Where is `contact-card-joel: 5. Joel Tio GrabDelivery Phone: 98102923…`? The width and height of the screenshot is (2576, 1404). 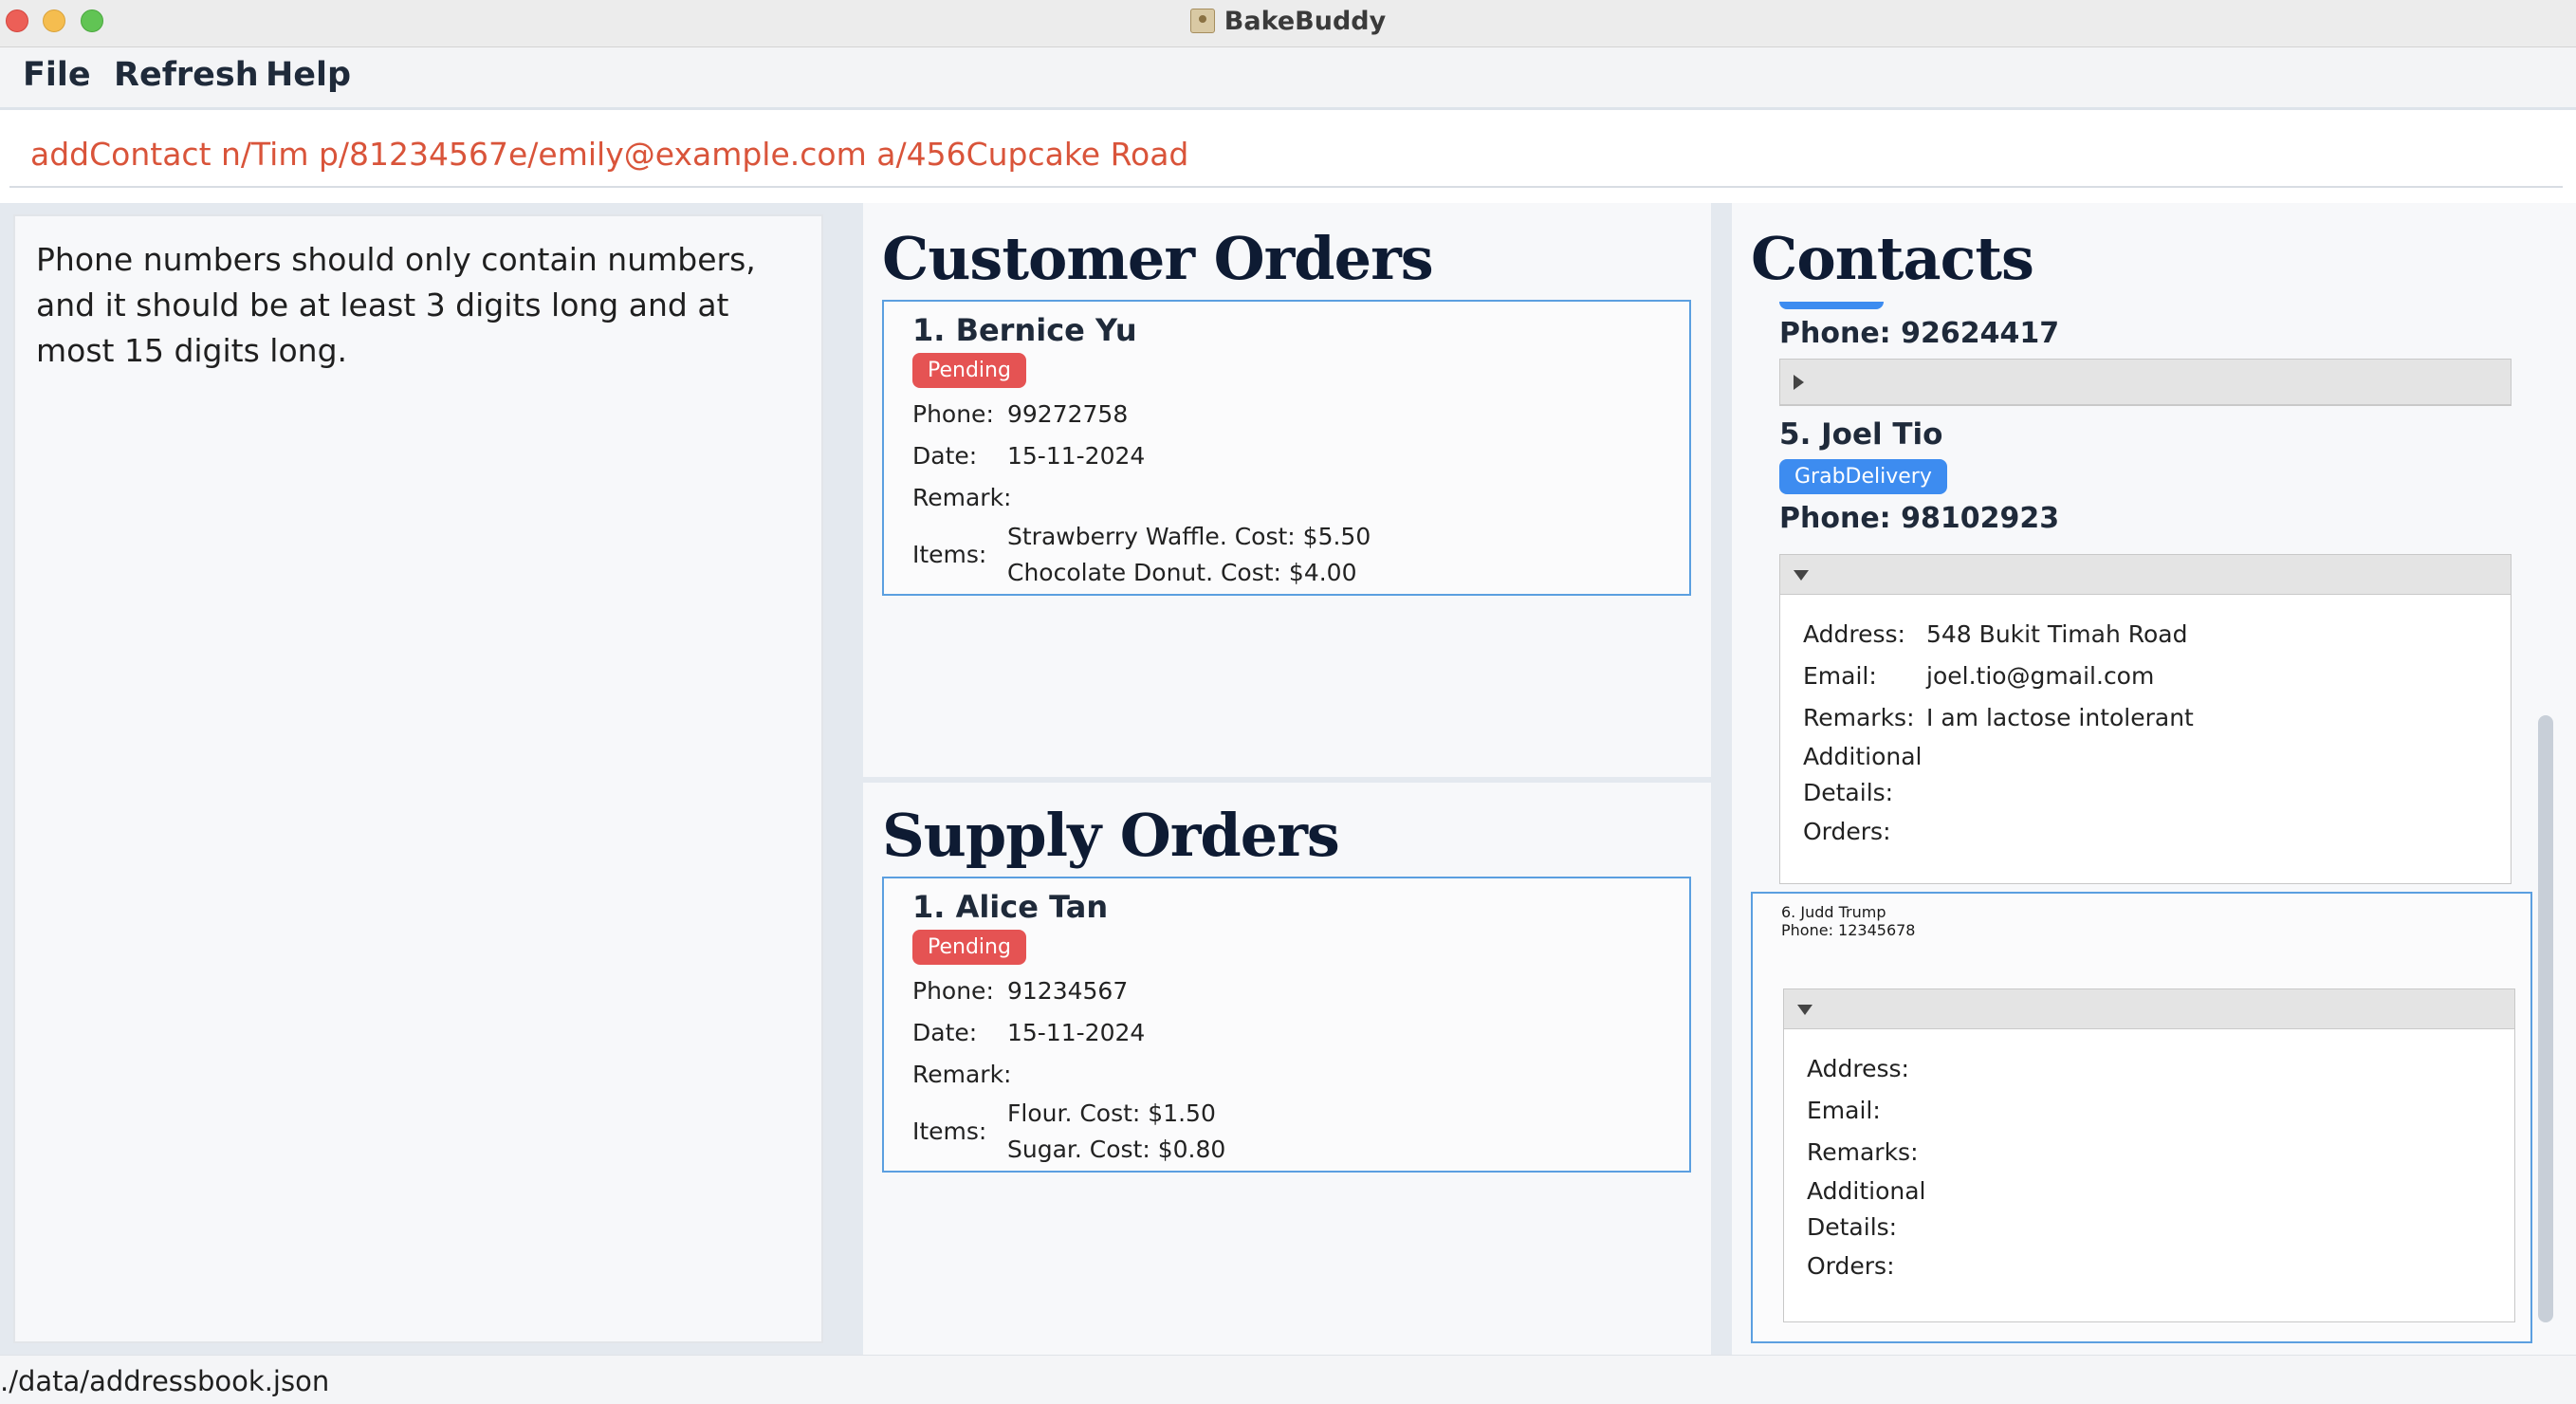 contact-card-joel: 5. Joel Tio GrabDelivery Phone: 98102923… is located at coordinates (2154, 651).